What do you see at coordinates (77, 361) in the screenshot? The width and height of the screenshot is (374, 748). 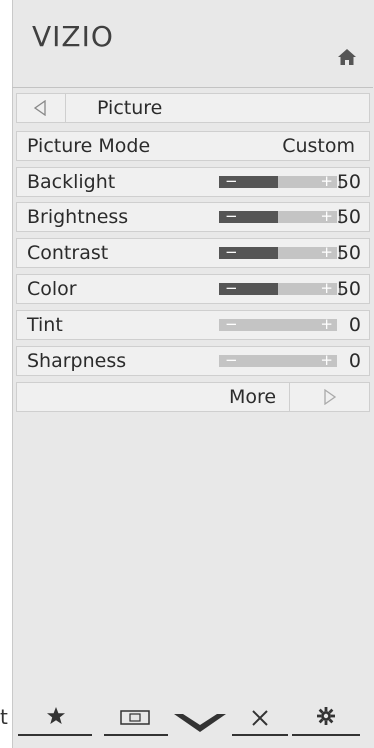 I see `sharpness-label: Sharpness` at bounding box center [77, 361].